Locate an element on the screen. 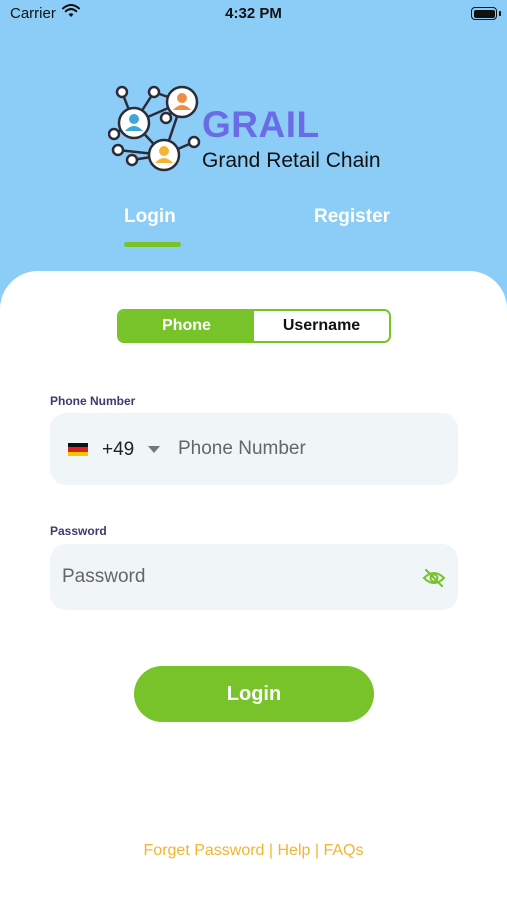 The height and width of the screenshot is (900, 507). country-code: +49 is located at coordinates (118, 450).